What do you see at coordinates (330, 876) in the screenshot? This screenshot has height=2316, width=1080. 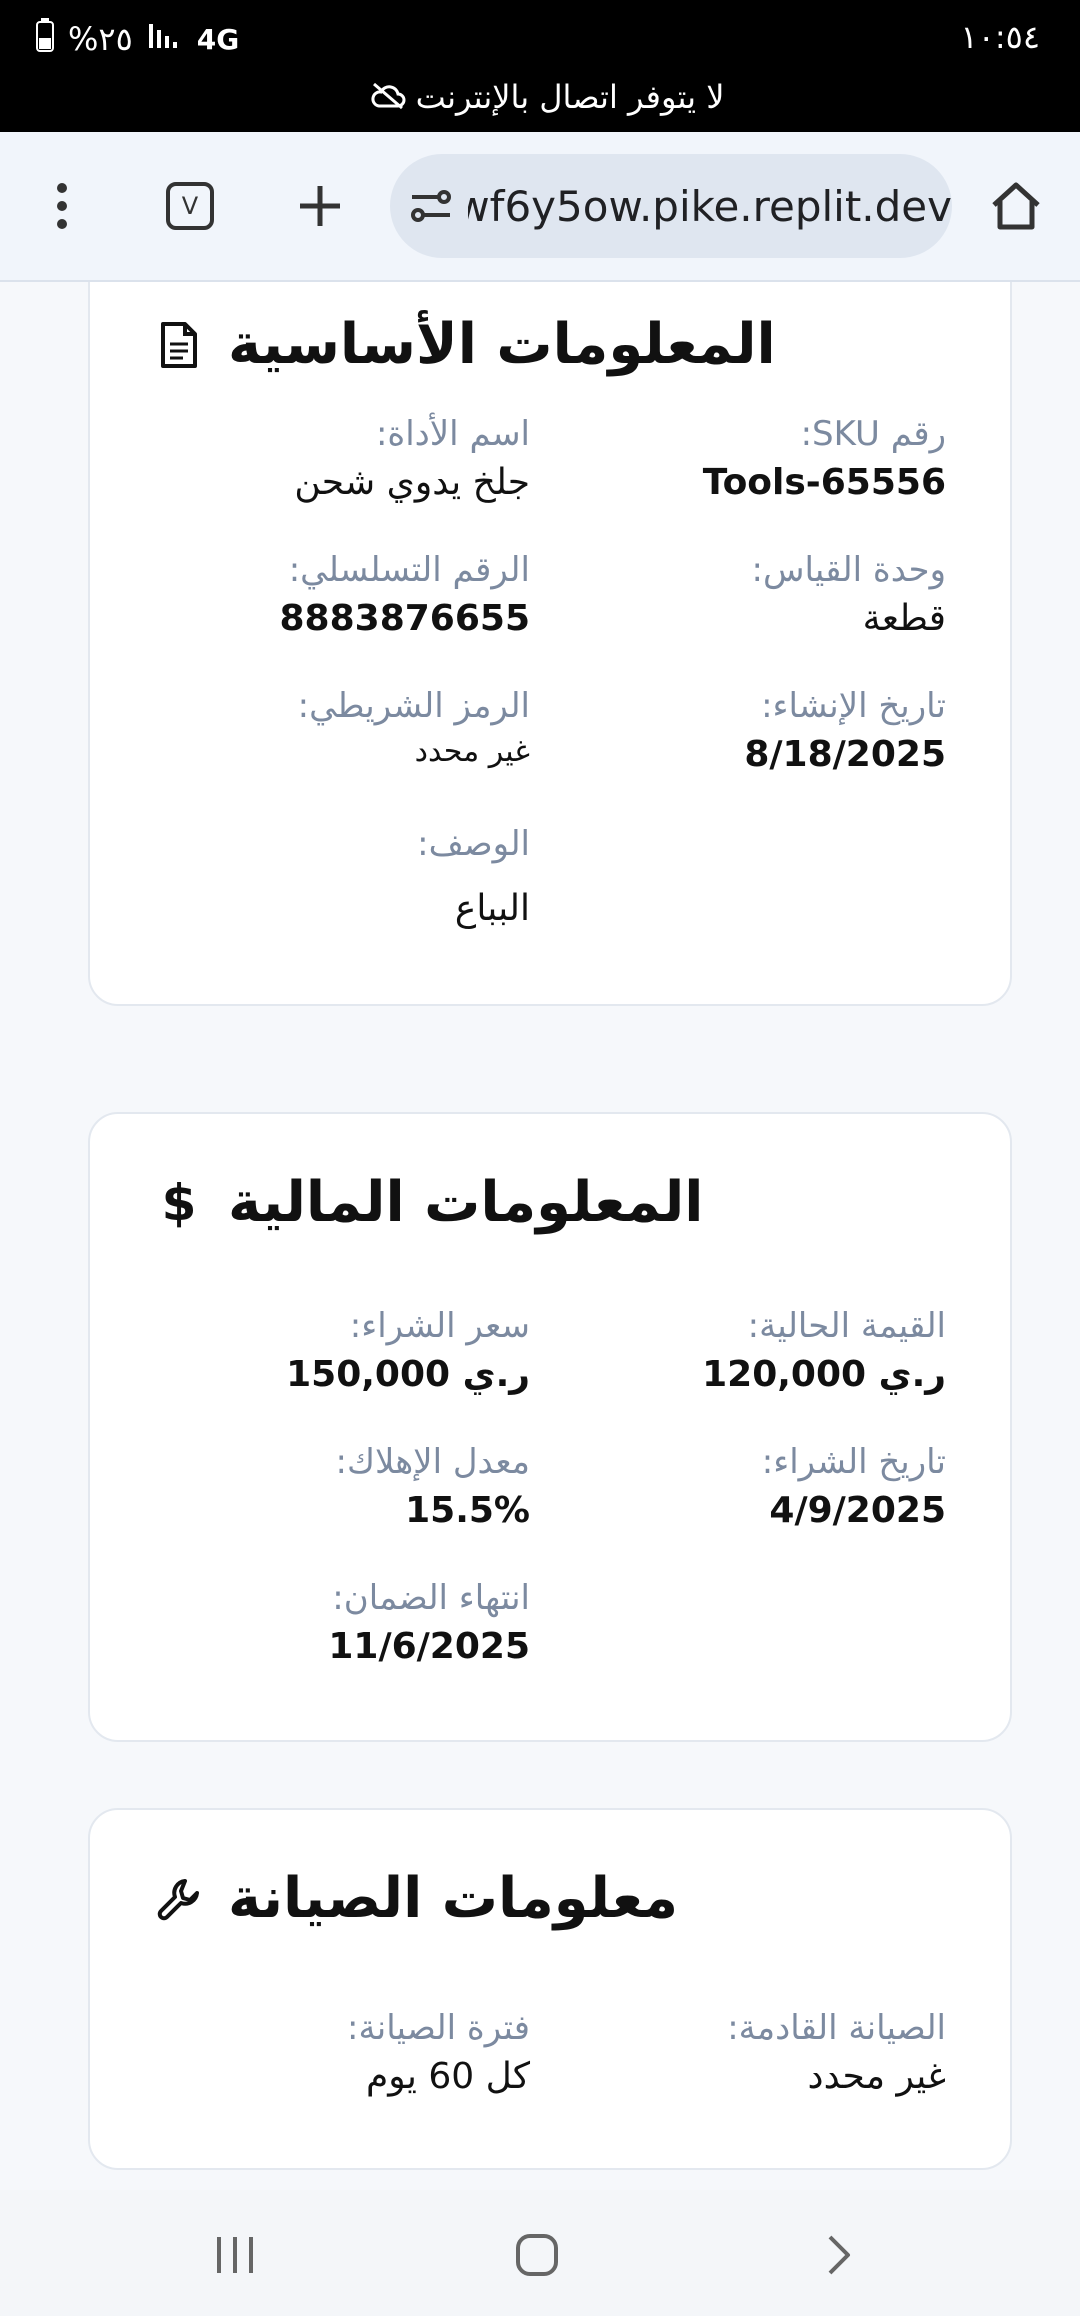 I see `description-field: الوصف: البباع` at bounding box center [330, 876].